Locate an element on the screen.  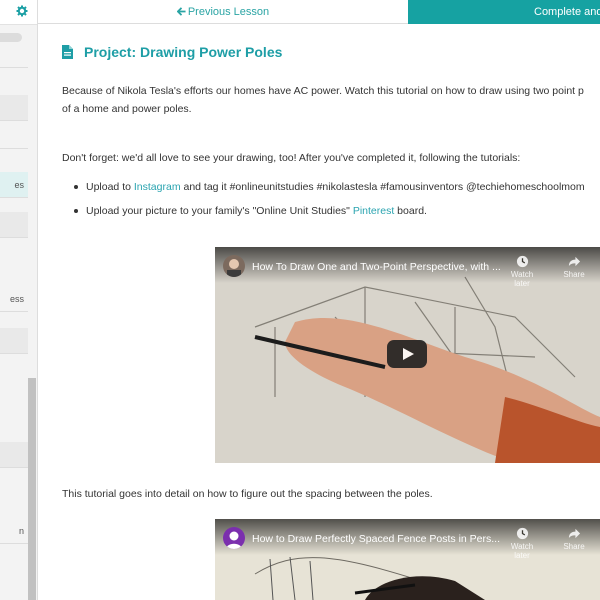
arrow-left-icon is located at coordinates (181, 11).